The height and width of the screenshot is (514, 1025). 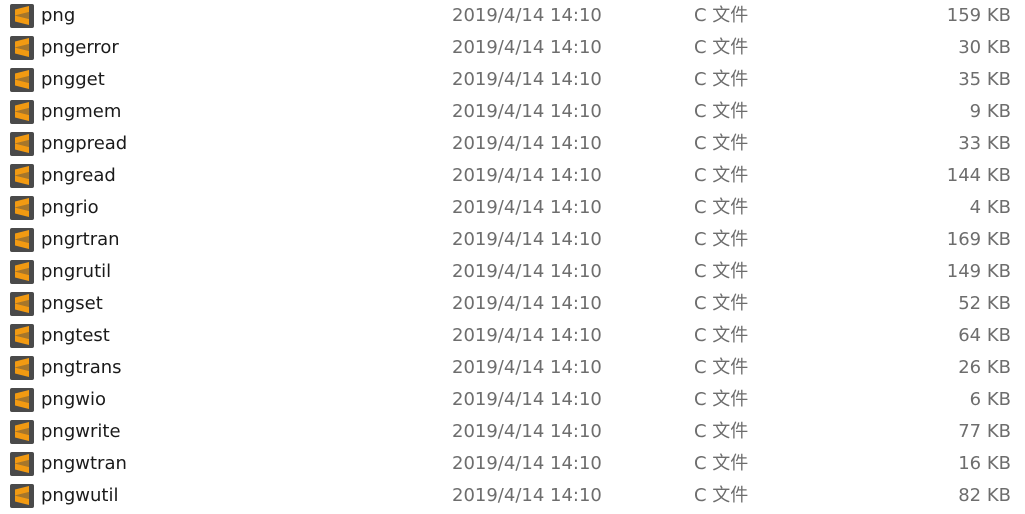 What do you see at coordinates (984, 47) in the screenshot?
I see `file-size: 30 KB` at bounding box center [984, 47].